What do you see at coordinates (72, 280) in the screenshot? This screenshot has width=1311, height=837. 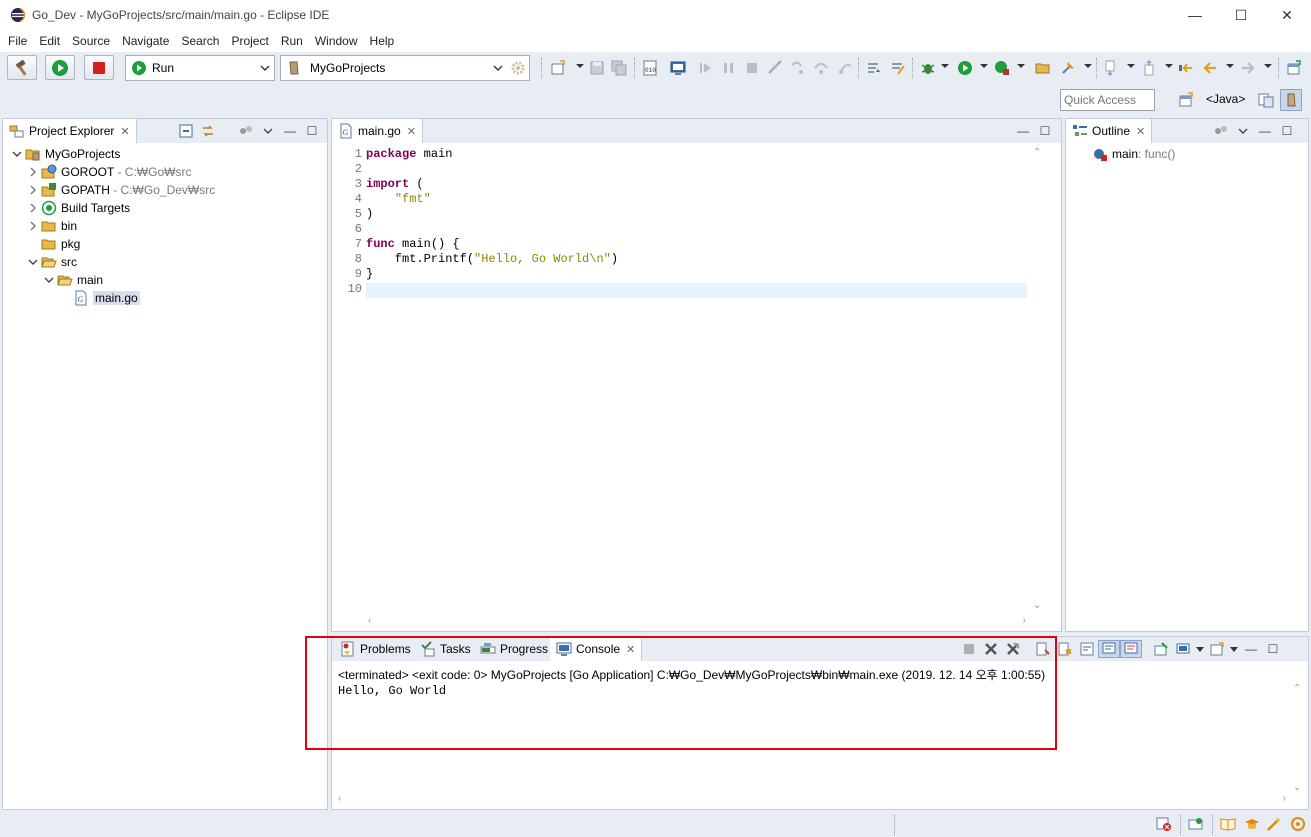 I see `tree-item: main` at bounding box center [72, 280].